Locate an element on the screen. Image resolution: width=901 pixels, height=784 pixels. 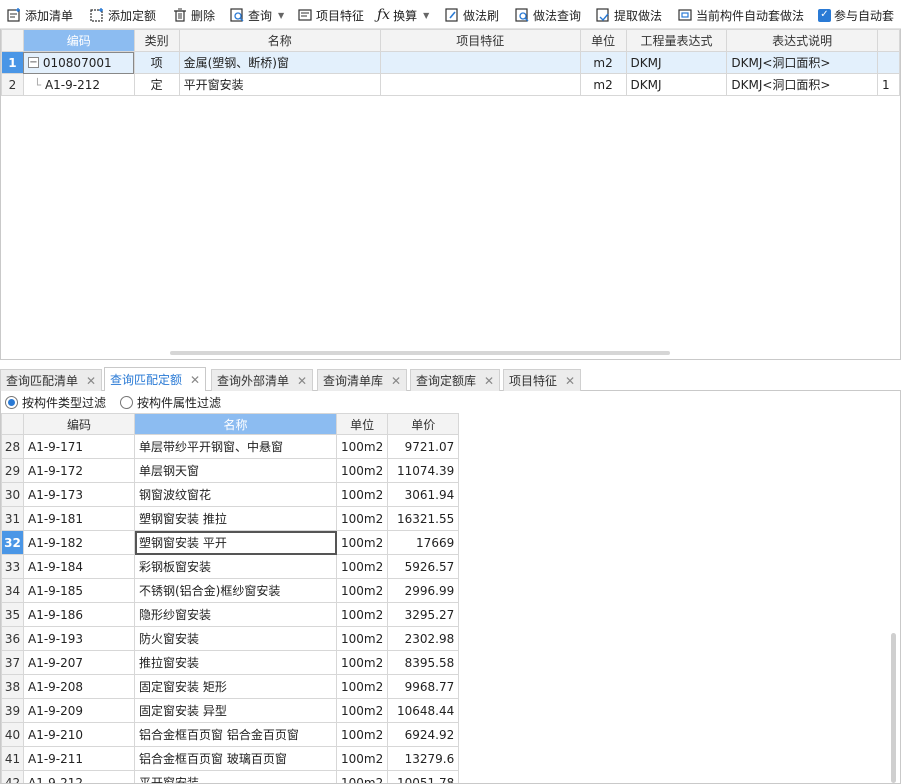
auto-set-button: 当前构件自动套做法 is located at coordinates (740, 15).